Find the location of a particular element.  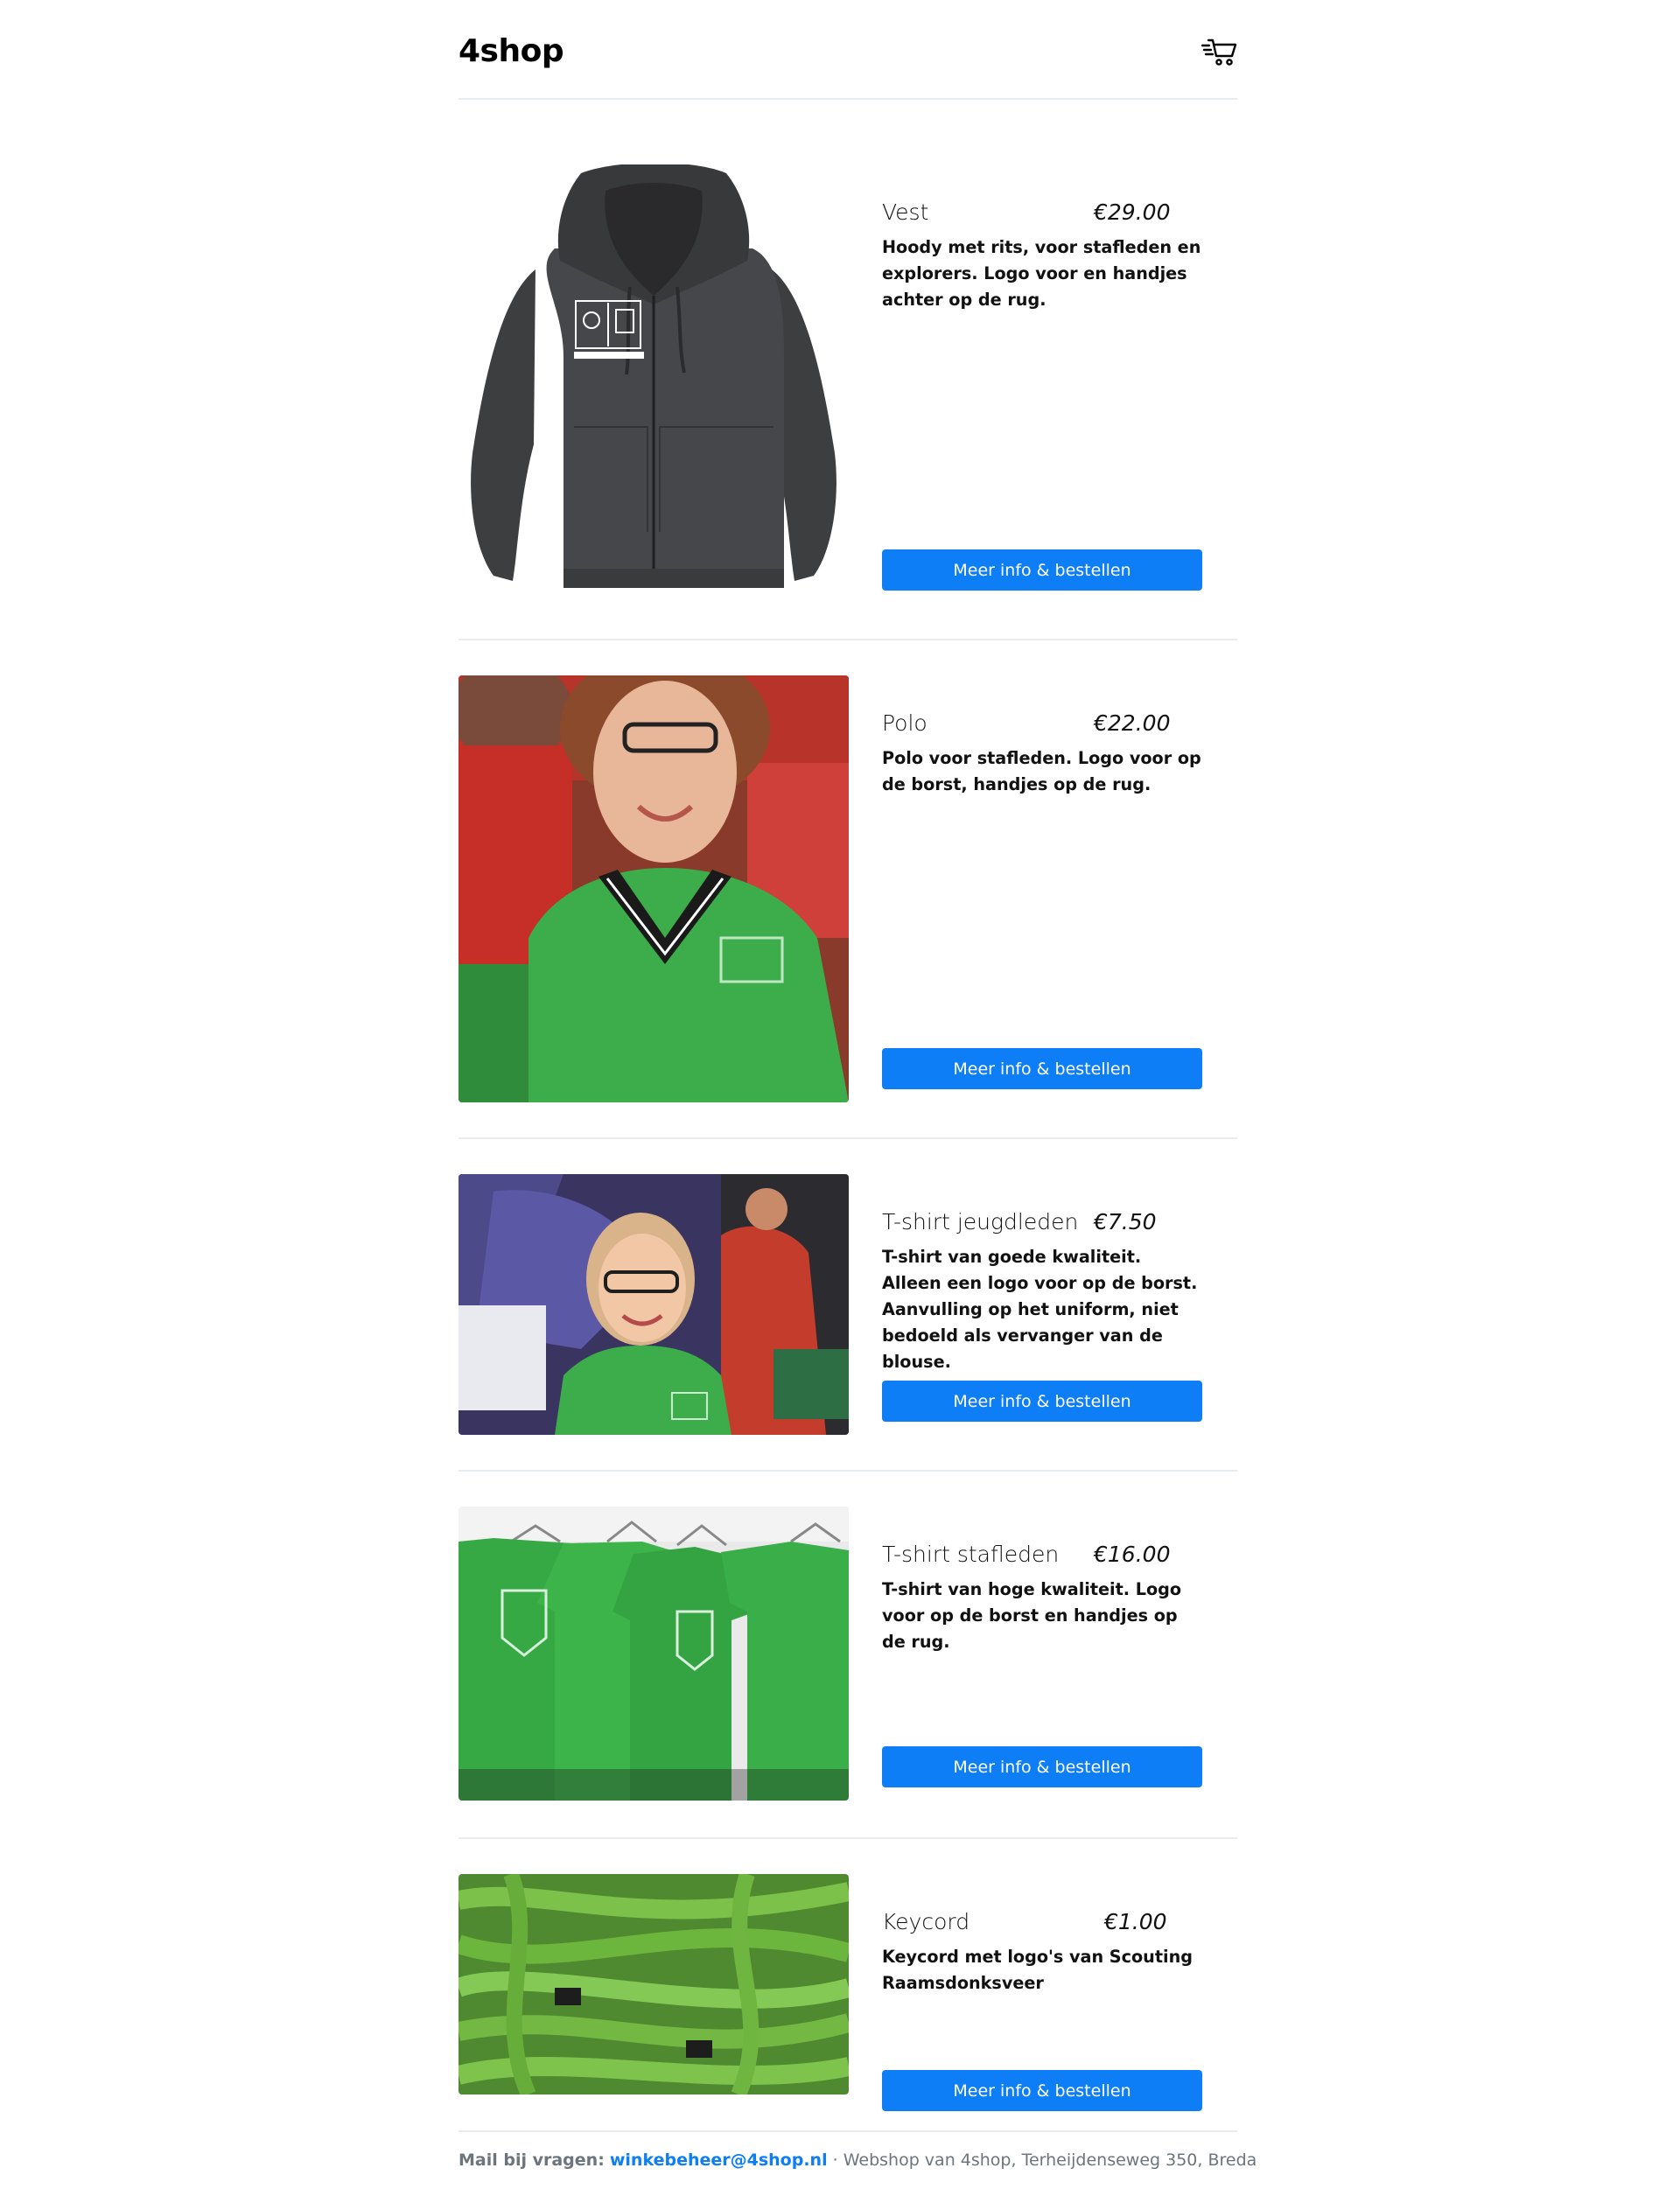

product-image-keycord is located at coordinates (653, 1984).